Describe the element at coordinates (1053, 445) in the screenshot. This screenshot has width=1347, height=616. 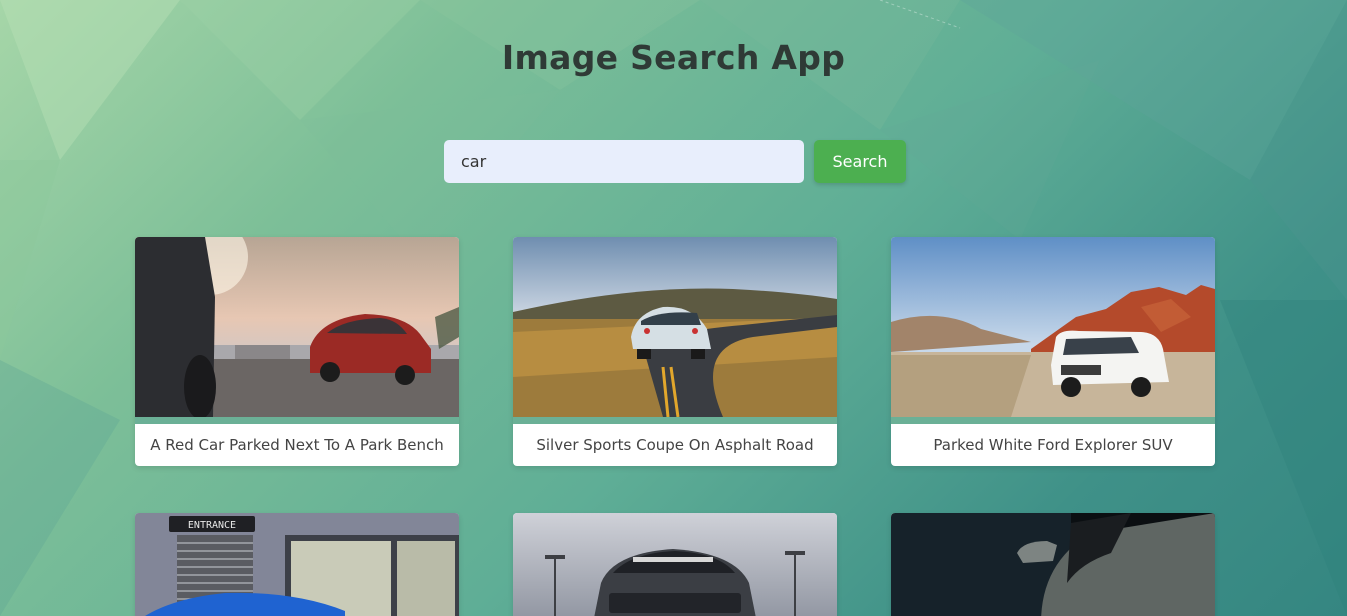
I see `result-caption: Parked White Ford Explorer SUV` at that location.